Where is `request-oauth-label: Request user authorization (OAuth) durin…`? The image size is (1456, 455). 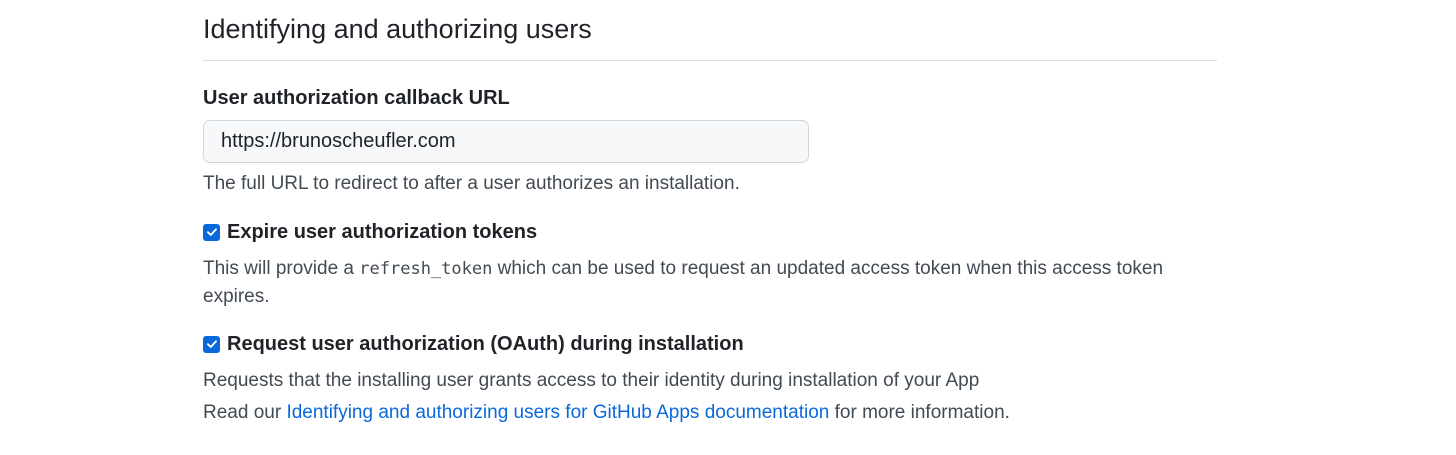
request-oauth-label: Request user authorization (OAuth) durin… is located at coordinates (485, 344).